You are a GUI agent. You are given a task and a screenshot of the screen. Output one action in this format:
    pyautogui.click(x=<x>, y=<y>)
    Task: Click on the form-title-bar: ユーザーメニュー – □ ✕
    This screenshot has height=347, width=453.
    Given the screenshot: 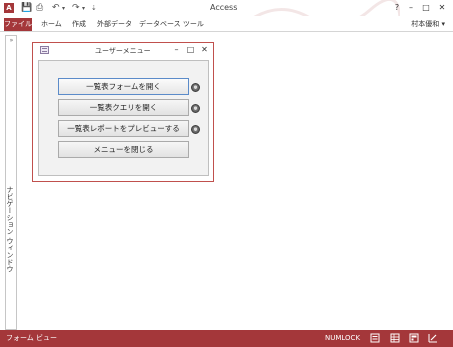 What is the action you would take?
    pyautogui.click(x=123, y=50)
    